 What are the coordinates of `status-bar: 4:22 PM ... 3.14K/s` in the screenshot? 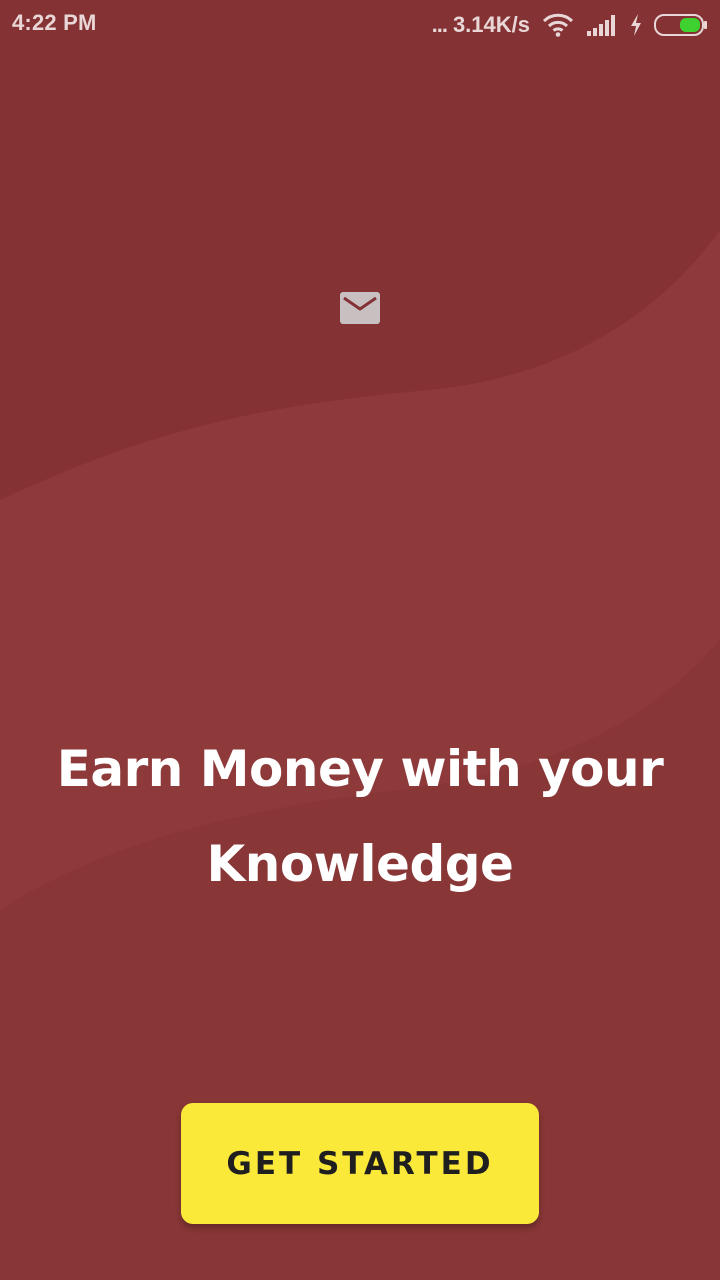 It's located at (360, 25).